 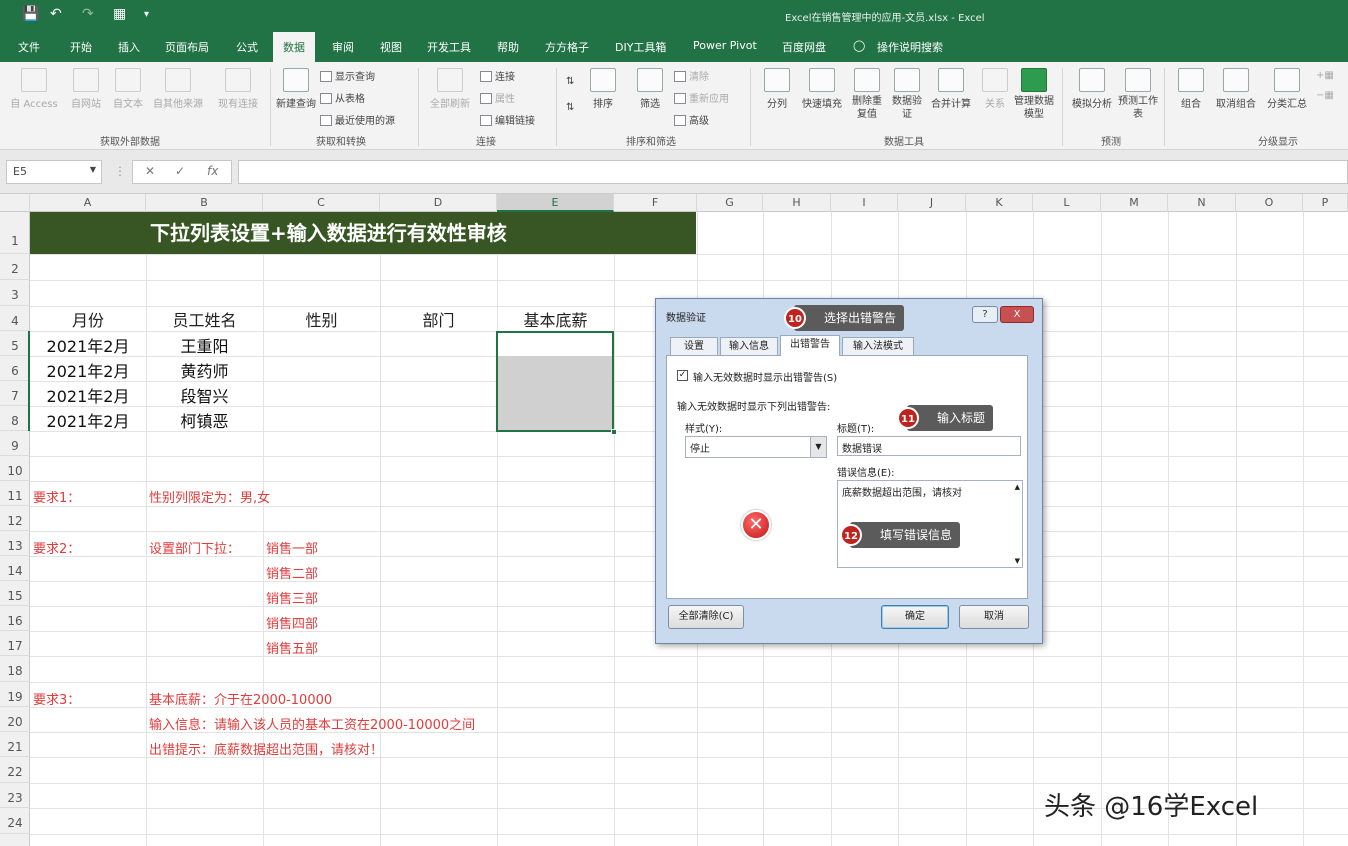 What do you see at coordinates (88, 420) in the screenshot?
I see `cell-a8: 2021年2月` at bounding box center [88, 420].